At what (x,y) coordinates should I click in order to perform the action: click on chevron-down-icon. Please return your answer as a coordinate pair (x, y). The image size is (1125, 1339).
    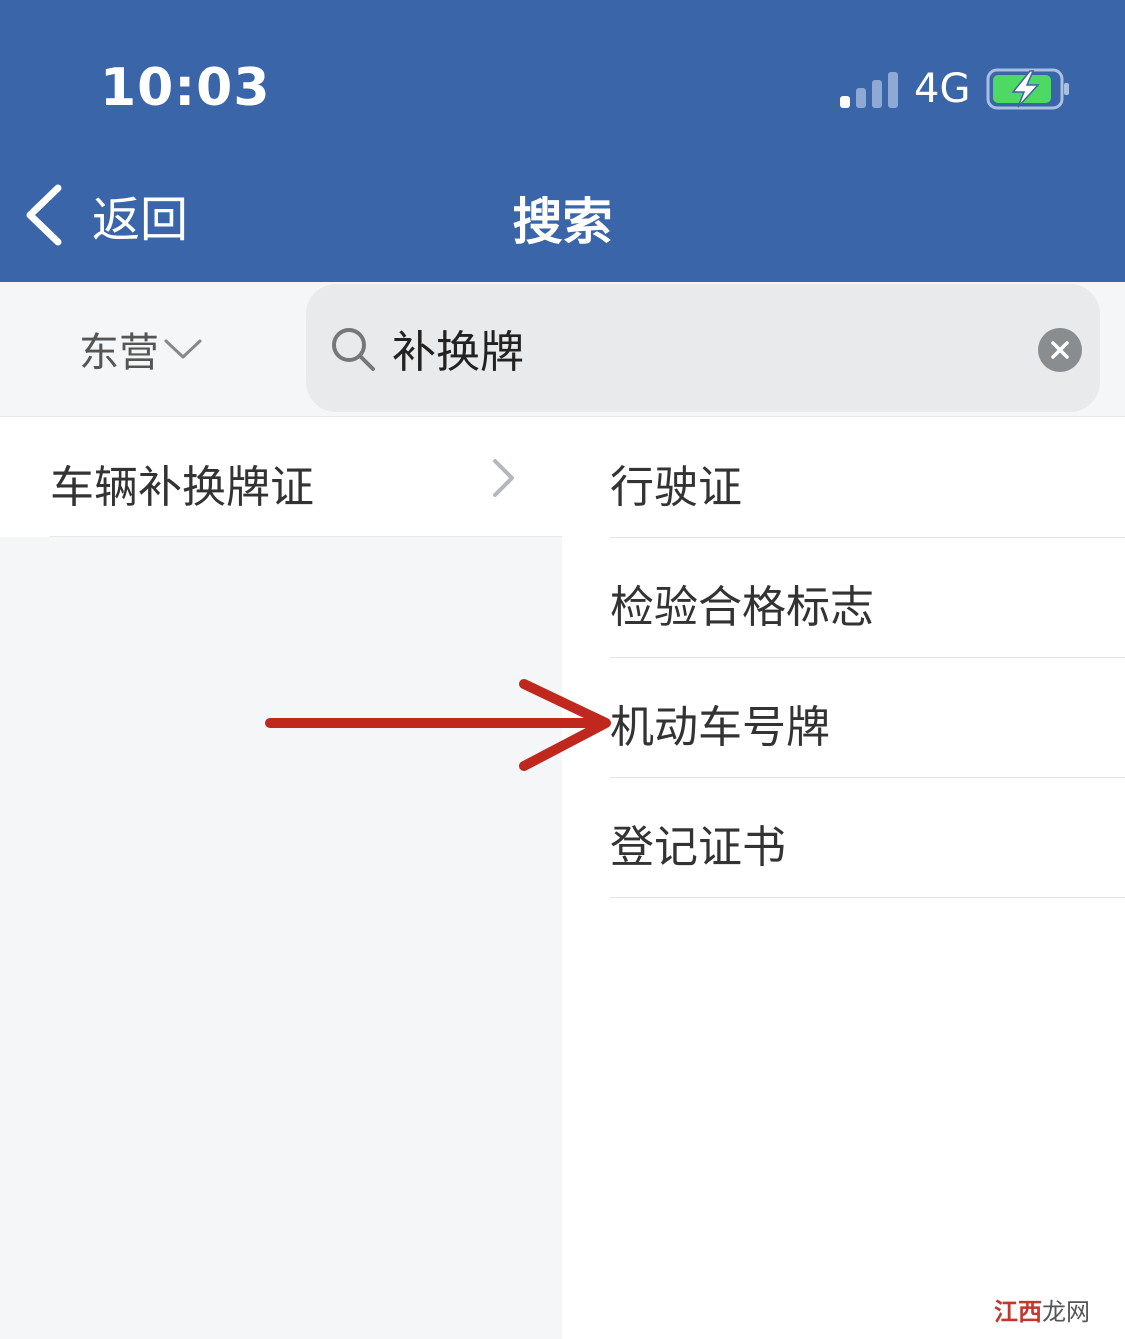
    Looking at the image, I should click on (183, 349).